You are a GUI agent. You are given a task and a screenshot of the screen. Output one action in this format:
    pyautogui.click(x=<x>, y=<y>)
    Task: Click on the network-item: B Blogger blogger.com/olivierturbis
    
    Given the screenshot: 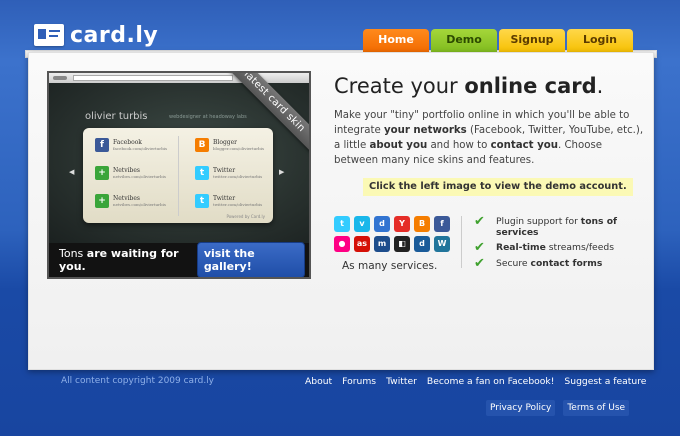 What is the action you would take?
    pyautogui.click(x=229, y=145)
    